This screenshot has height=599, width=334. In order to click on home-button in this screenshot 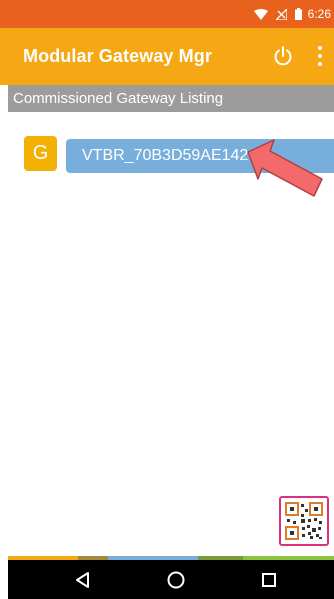, I will do `click(176, 580)`.